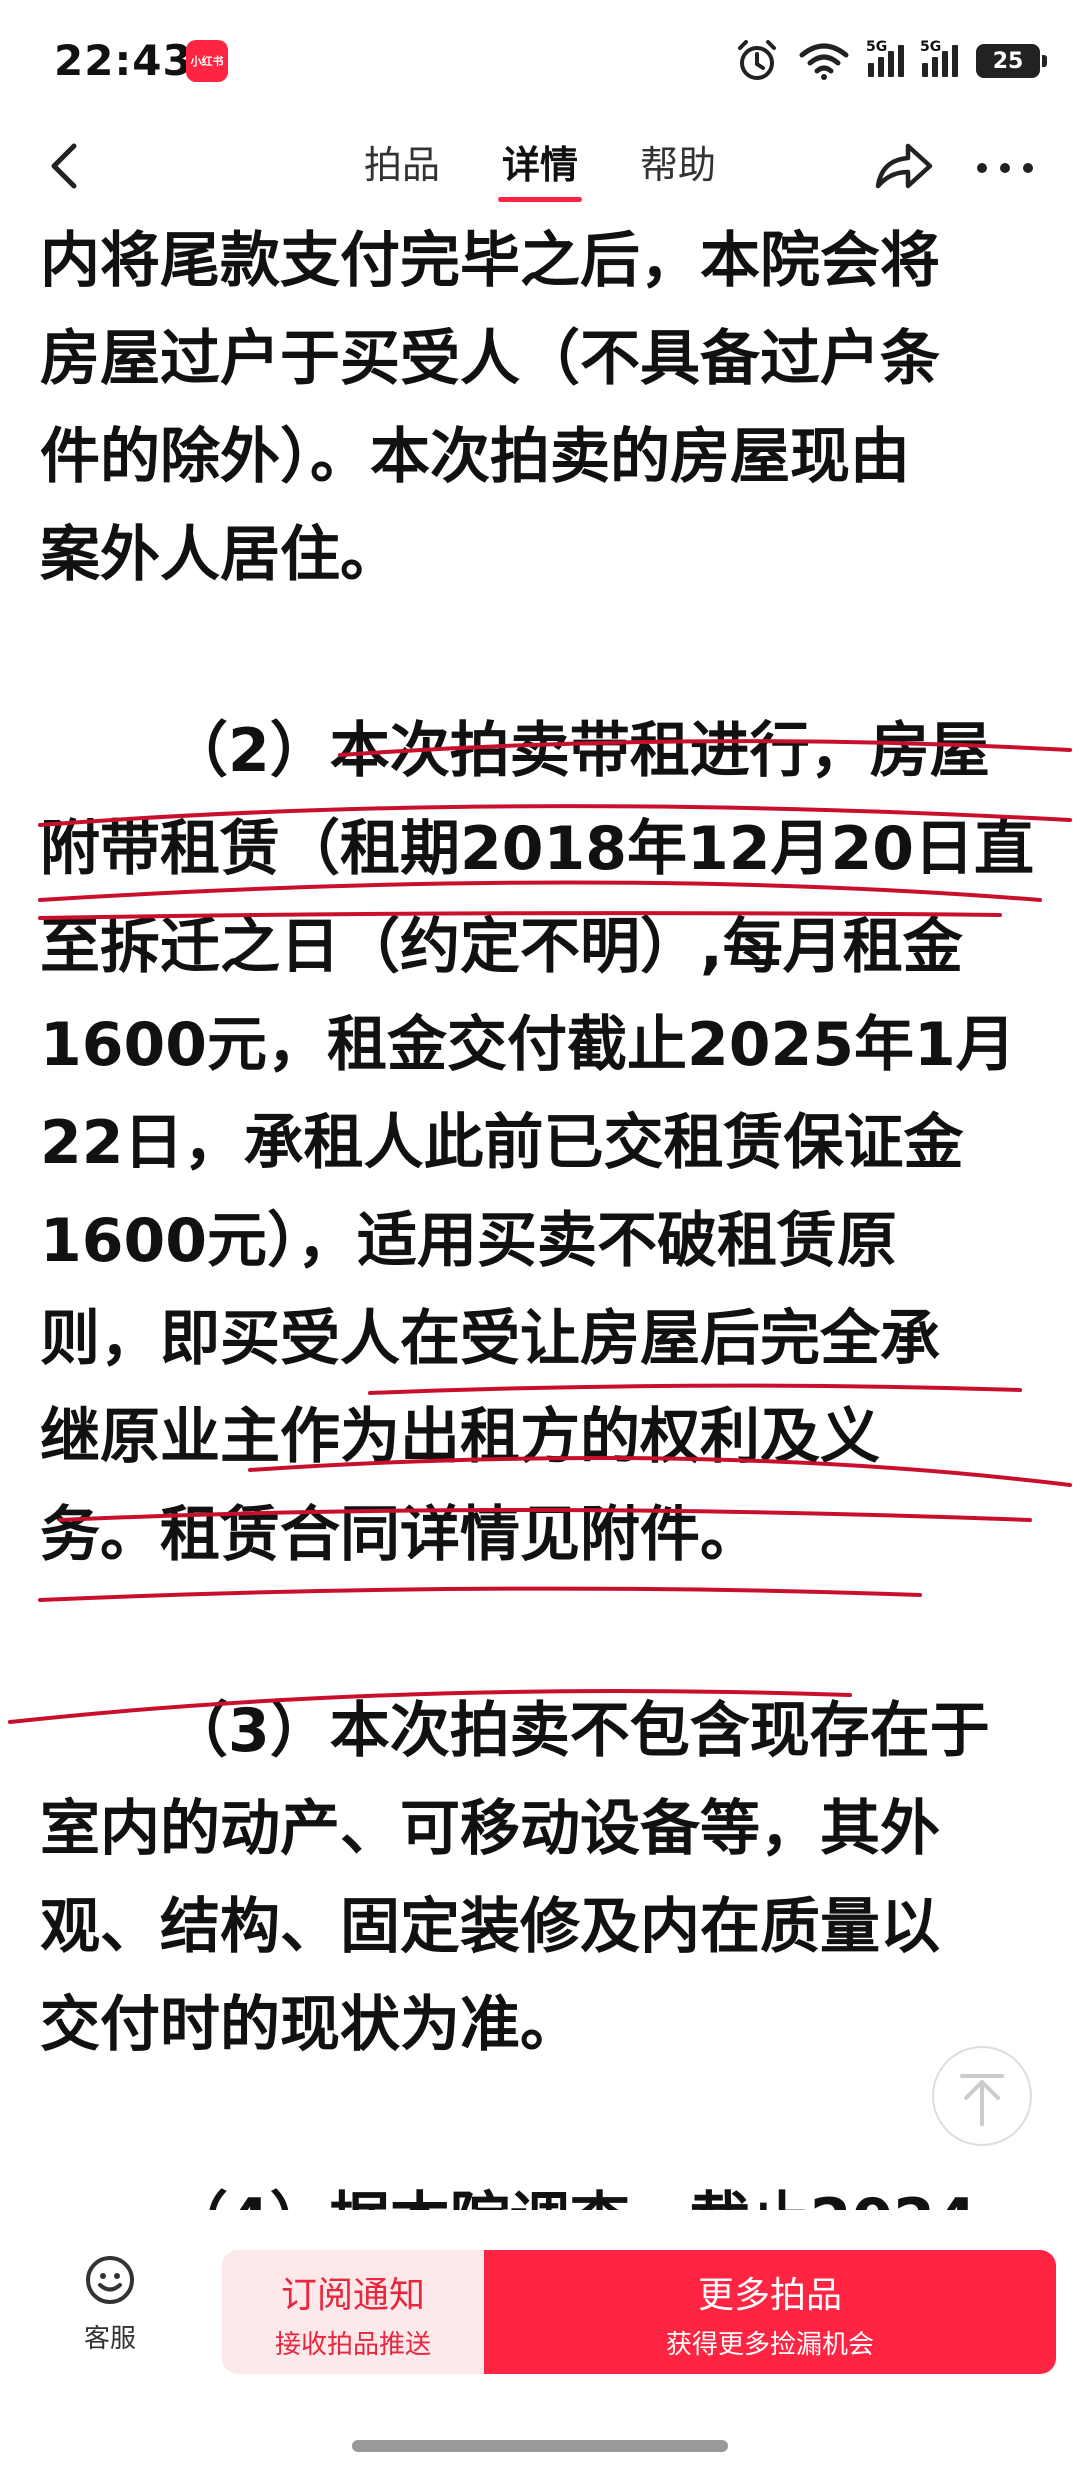 The image size is (1080, 2478). I want to click on customer-service-button: 客服, so click(110, 2300).